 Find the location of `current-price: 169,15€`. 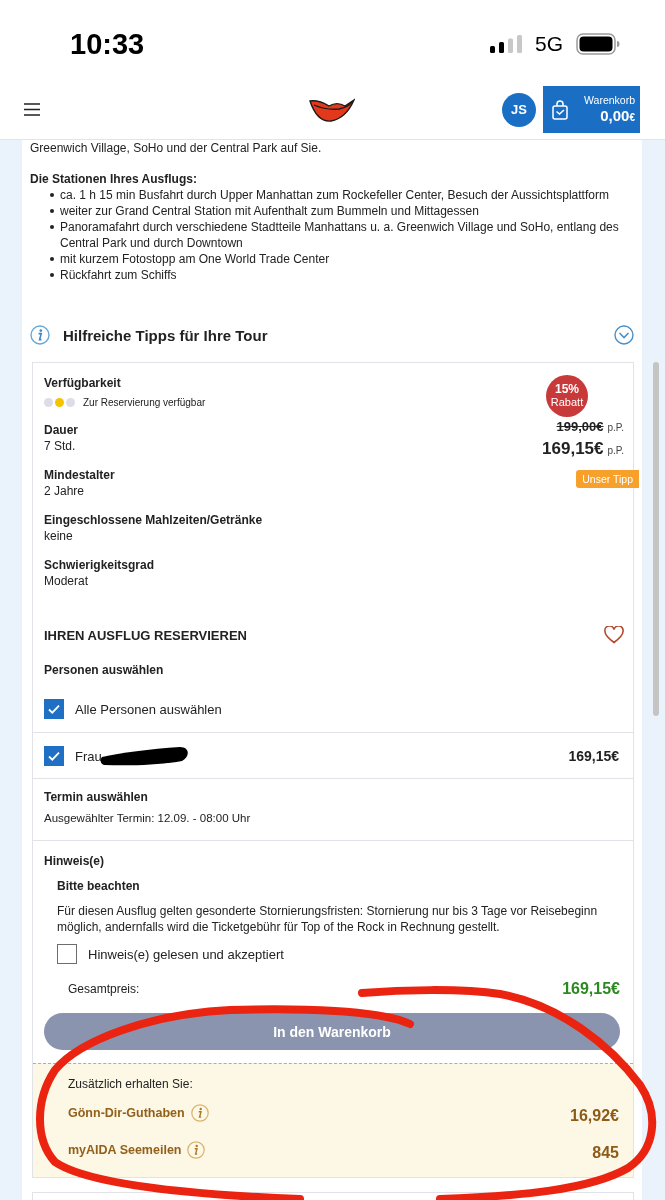

current-price: 169,15€ is located at coordinates (573, 449).